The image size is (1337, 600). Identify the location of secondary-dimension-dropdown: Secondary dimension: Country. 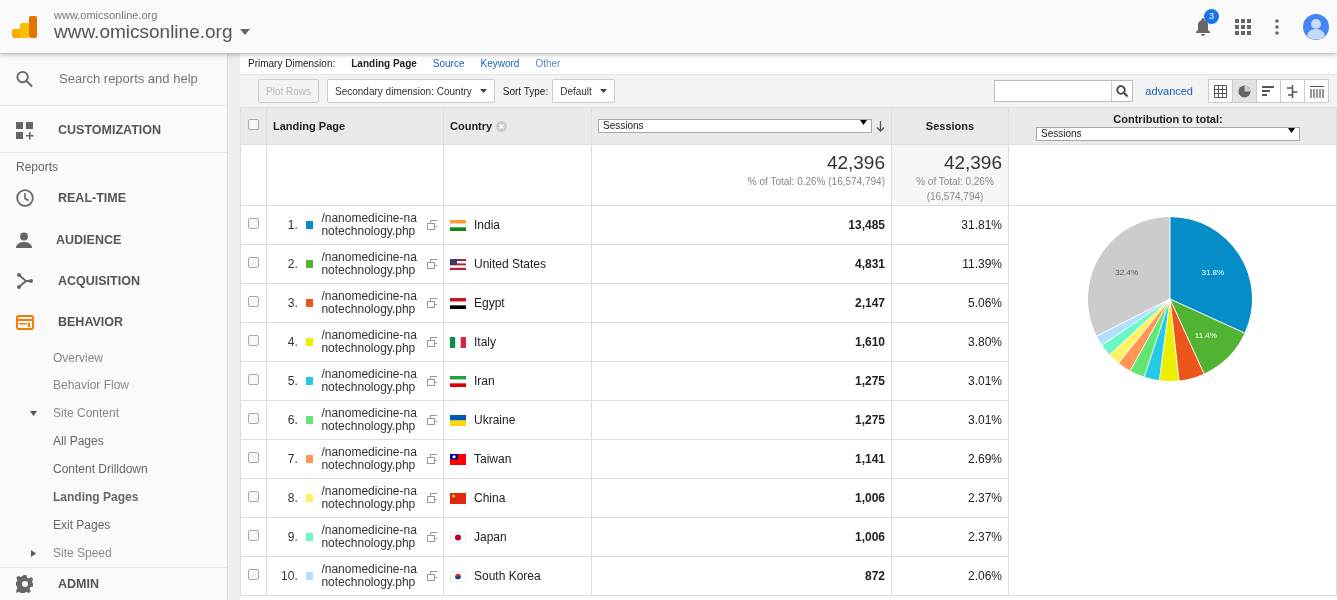
(411, 91).